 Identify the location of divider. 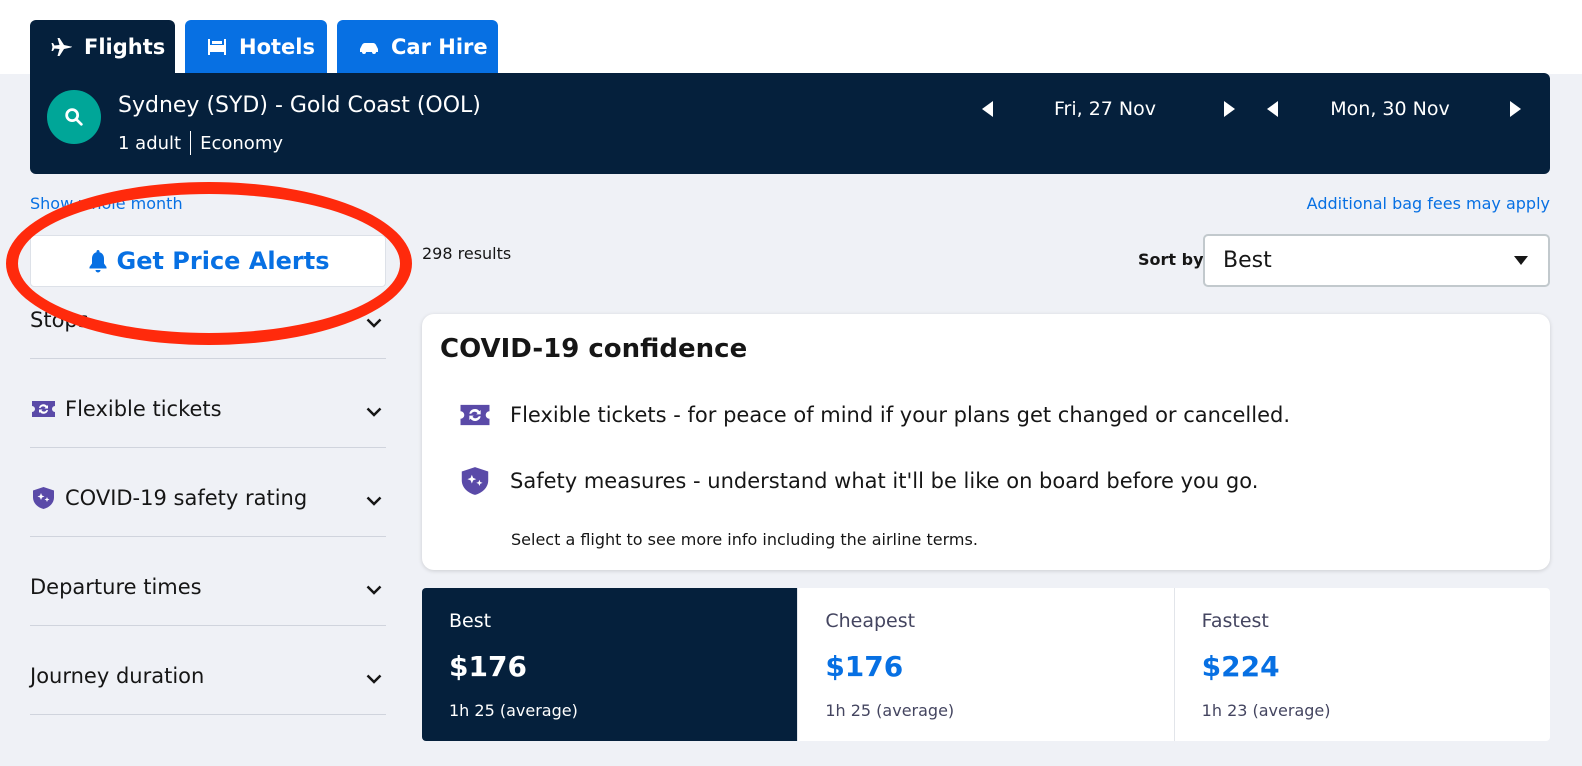
(191, 143).